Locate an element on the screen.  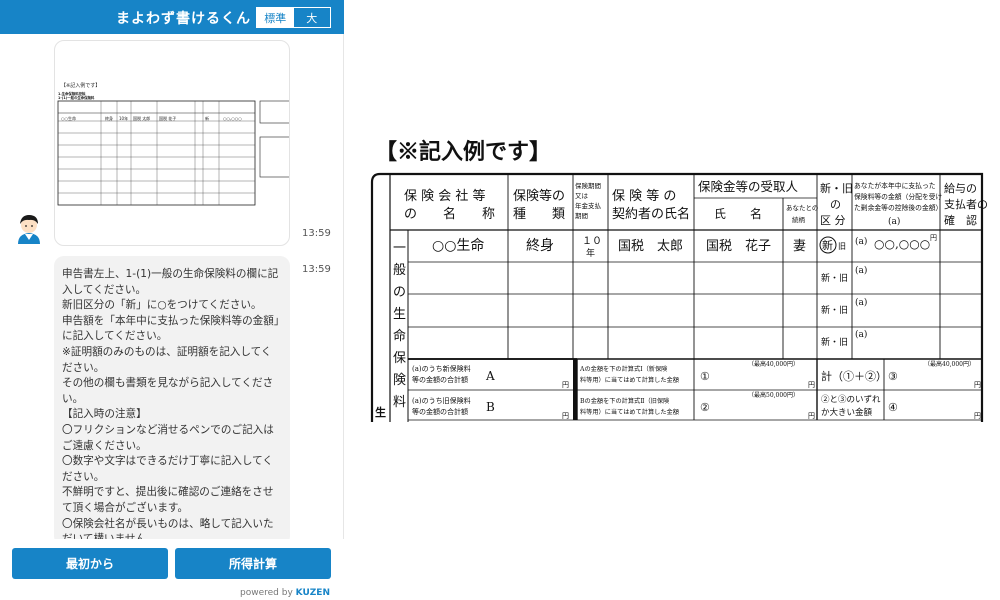
hdr-type-1: 保険等の is located at coordinates (539, 196).